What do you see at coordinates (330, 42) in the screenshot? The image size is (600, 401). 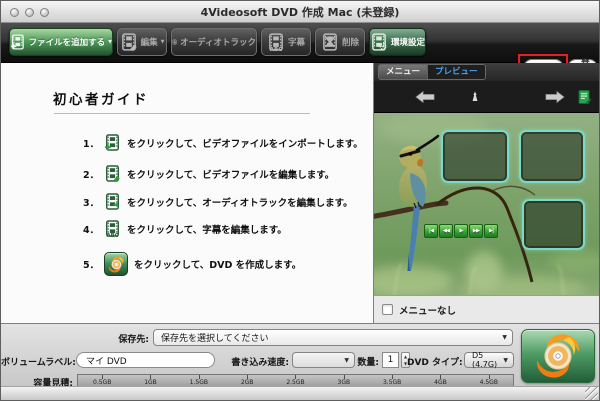 I see `film-delete-icon` at bounding box center [330, 42].